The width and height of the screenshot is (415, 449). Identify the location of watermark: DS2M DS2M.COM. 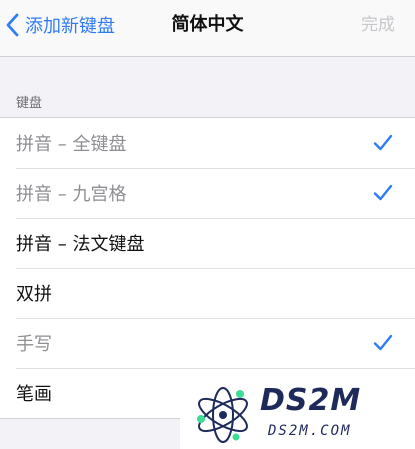
(297, 415).